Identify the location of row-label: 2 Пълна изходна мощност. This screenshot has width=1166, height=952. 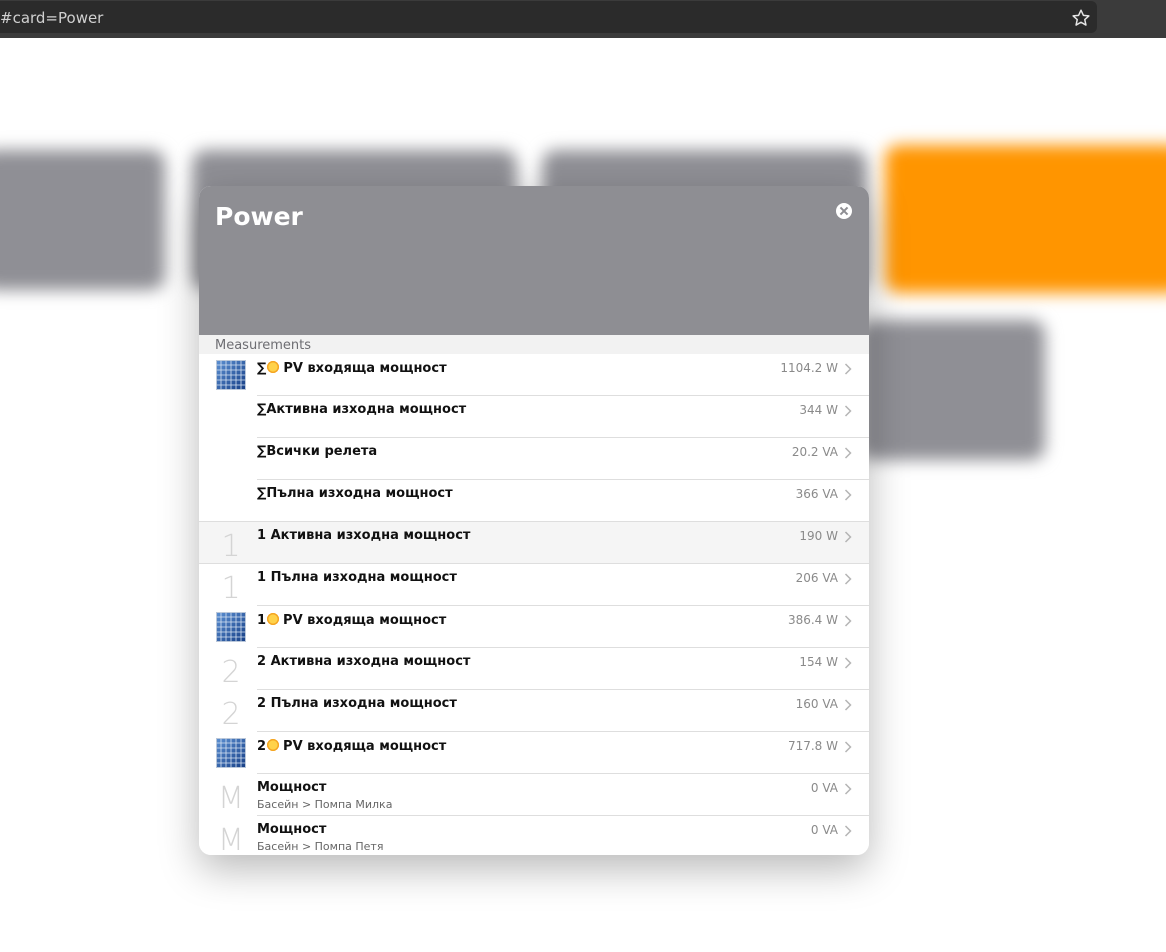
(357, 703).